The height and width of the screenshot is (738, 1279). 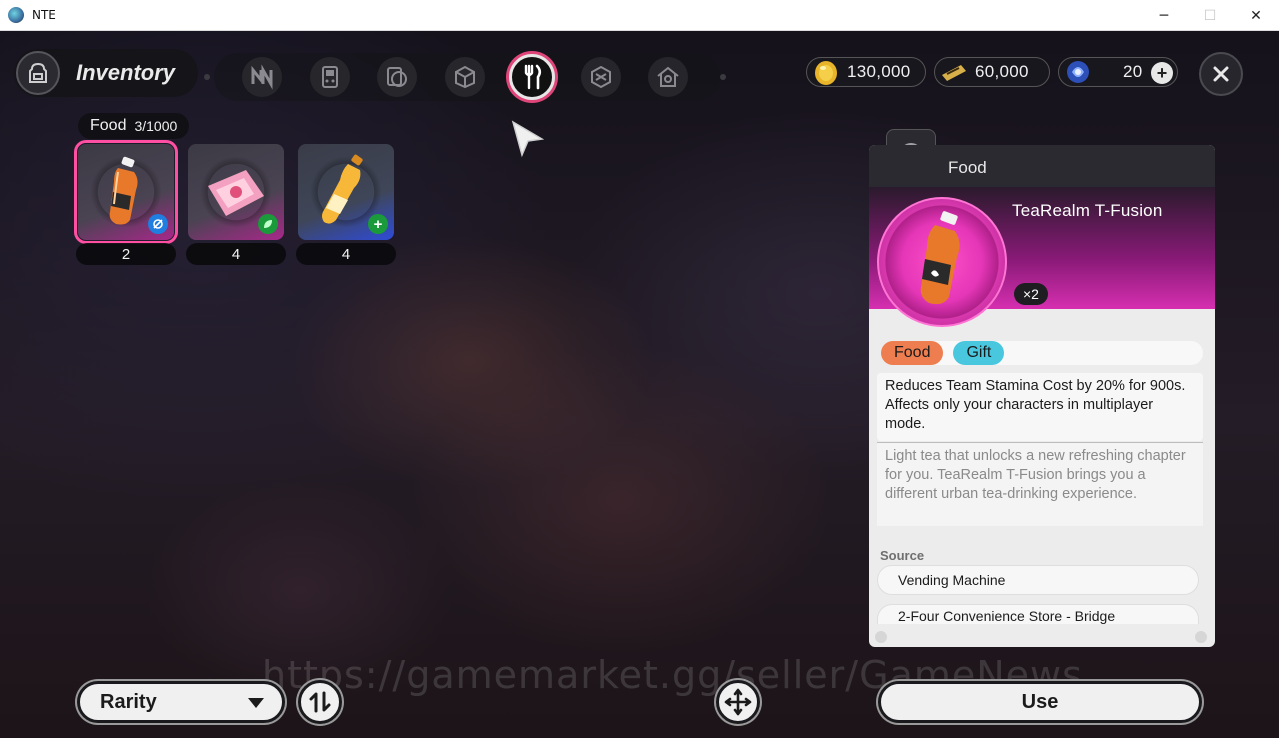 What do you see at coordinates (1078, 72) in the screenshot?
I see `crystal-icon` at bounding box center [1078, 72].